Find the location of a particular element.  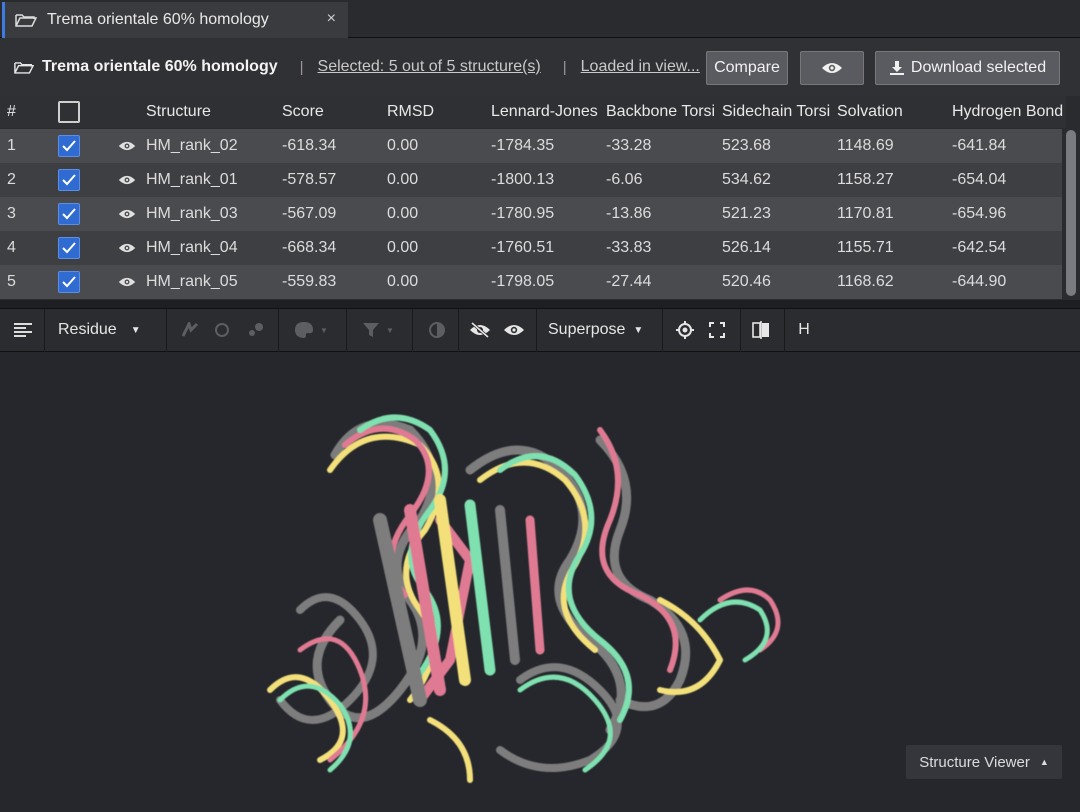

hydrogen-toggle-button: H is located at coordinates (804, 330).